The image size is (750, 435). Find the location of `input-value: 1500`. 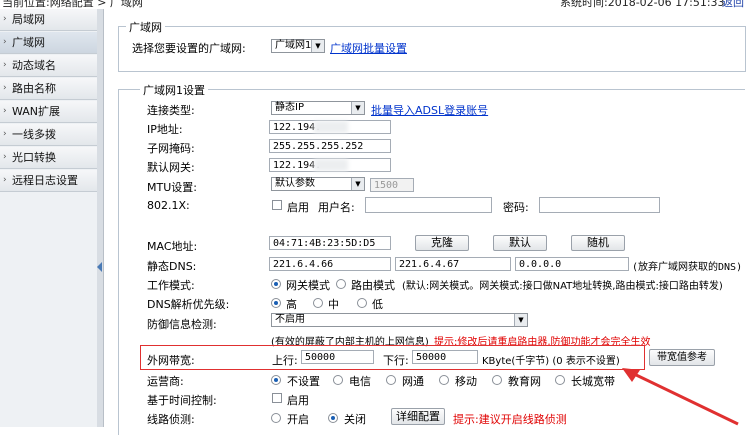

input-value: 1500 is located at coordinates (386, 185).